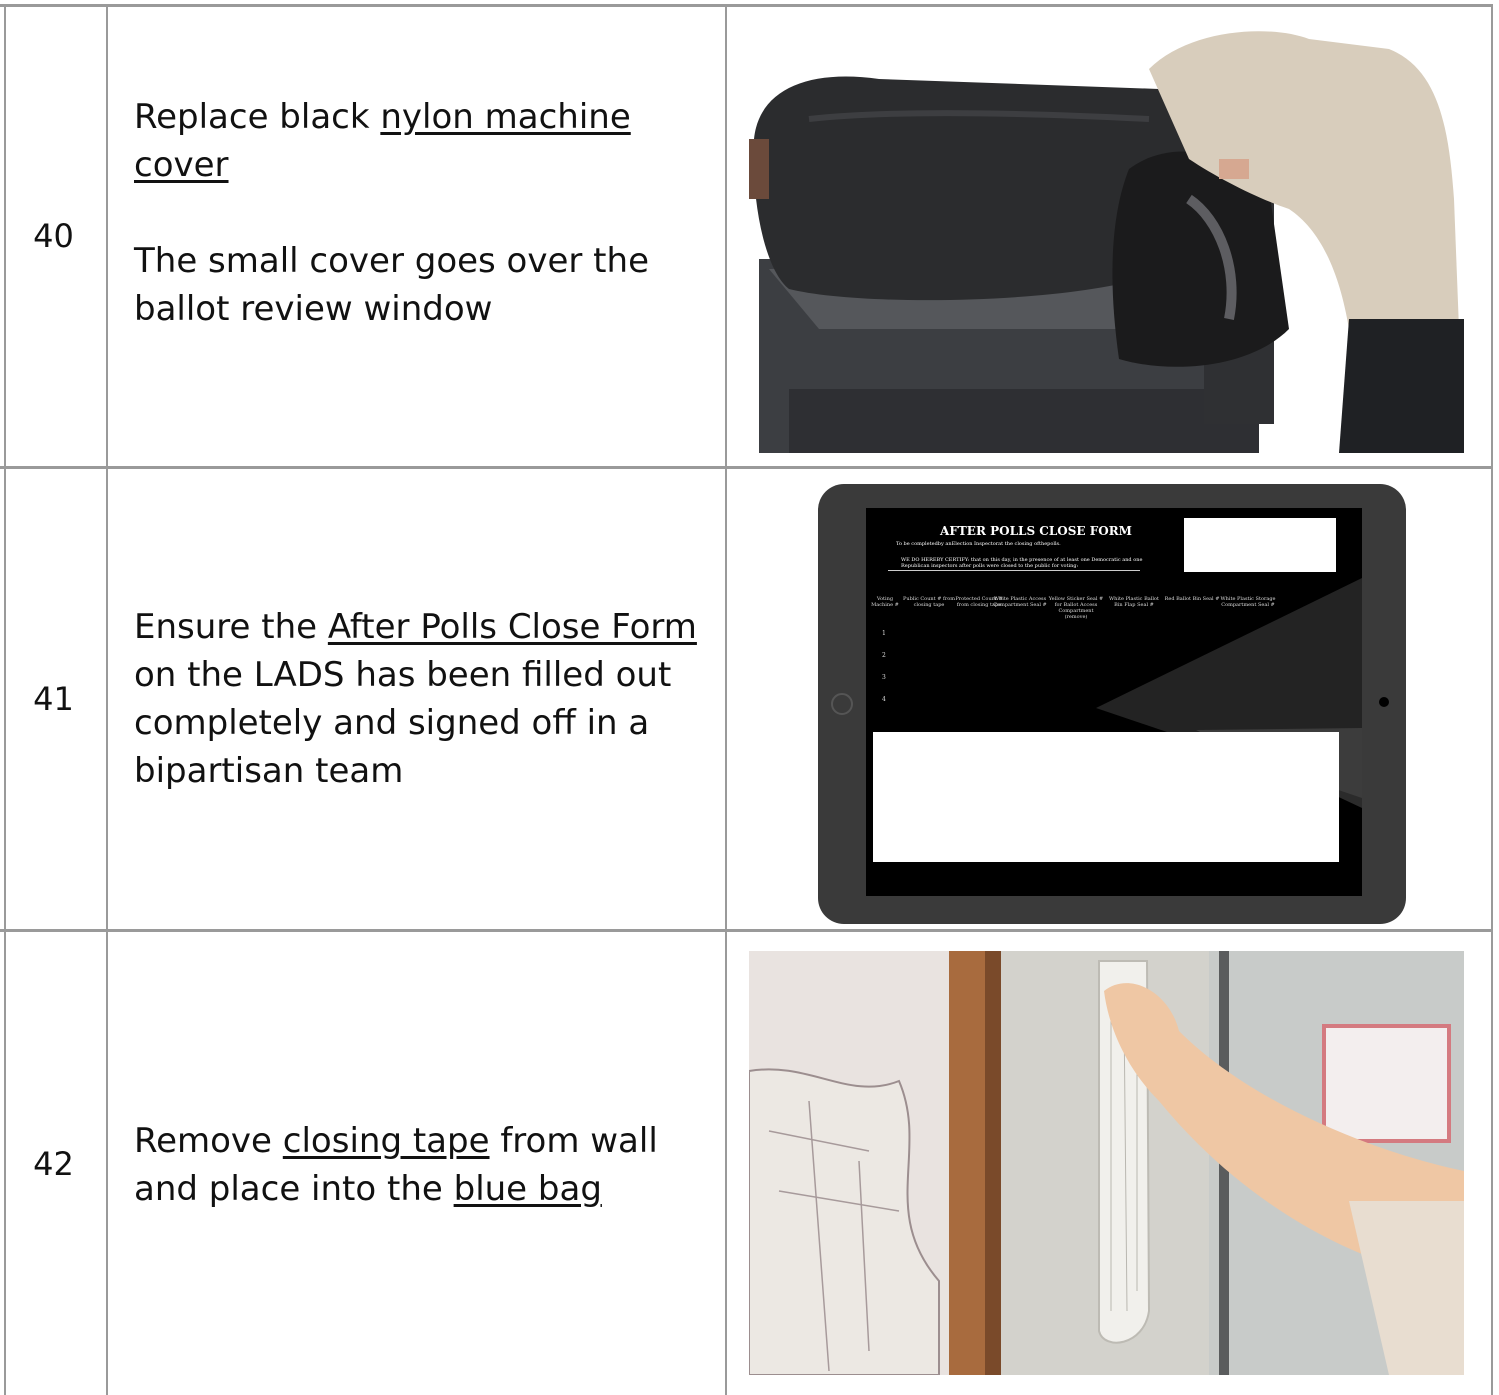  What do you see at coordinates (53, 1164) in the screenshot?
I see `step-number: 42` at bounding box center [53, 1164].